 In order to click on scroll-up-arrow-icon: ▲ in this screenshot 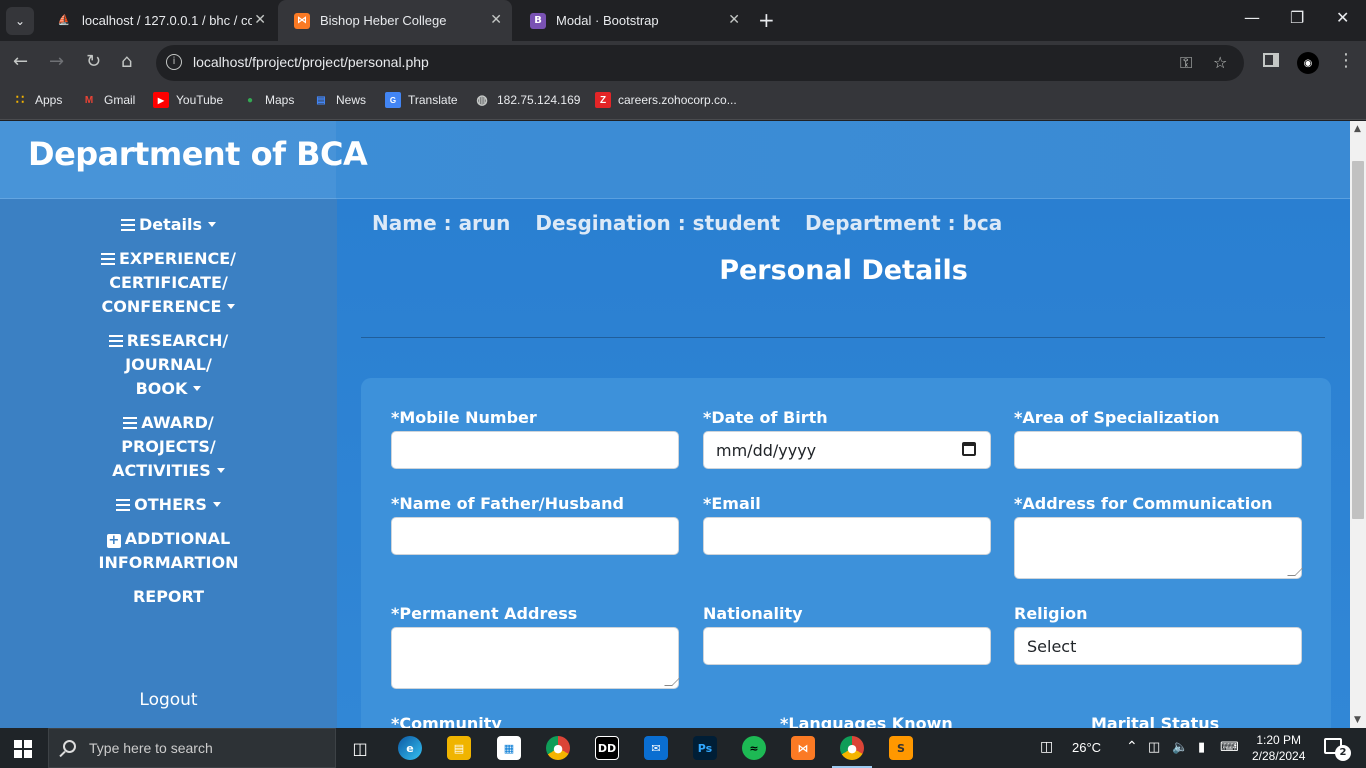, I will do `click(1357, 129)`.